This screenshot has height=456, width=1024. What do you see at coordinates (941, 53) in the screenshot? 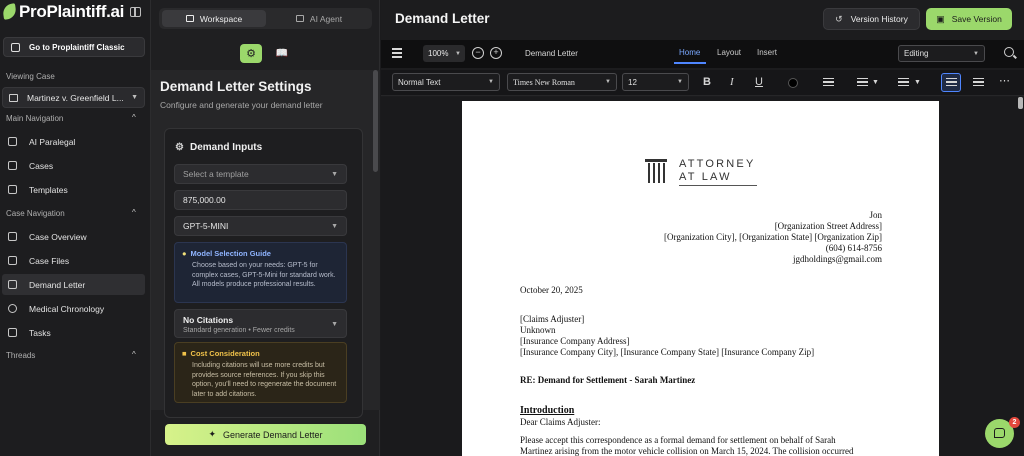
I see `editing-mode-select: Editing ▼` at bounding box center [941, 53].